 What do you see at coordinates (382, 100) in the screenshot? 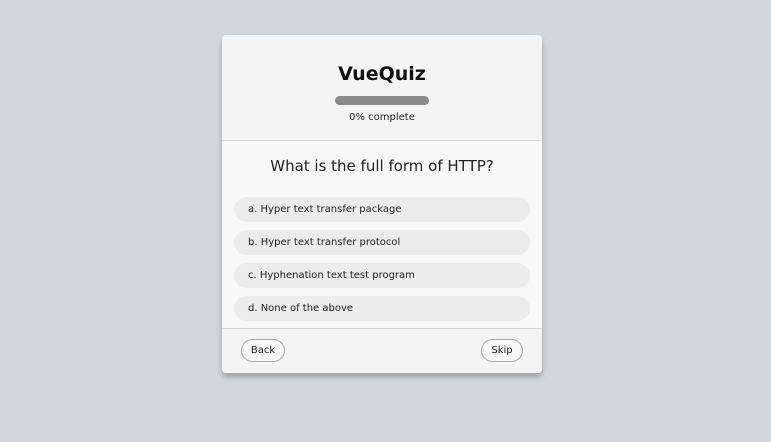
I see `progress-bar` at bounding box center [382, 100].